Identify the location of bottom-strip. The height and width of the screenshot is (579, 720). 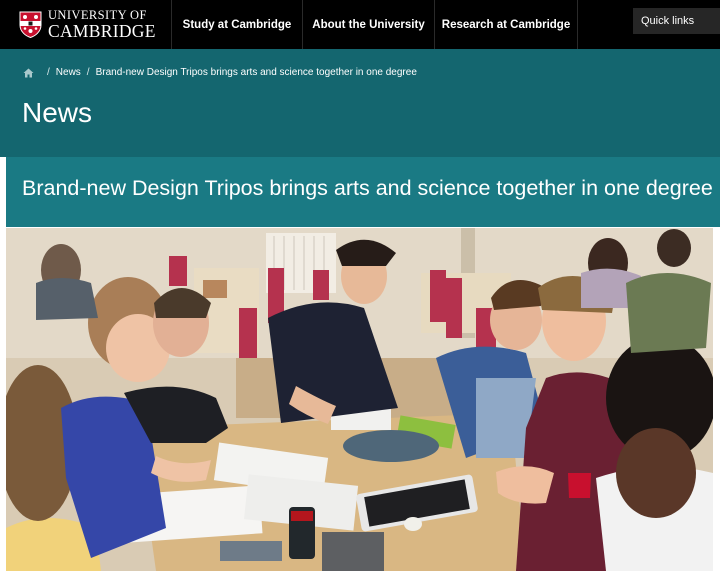
(360, 575).